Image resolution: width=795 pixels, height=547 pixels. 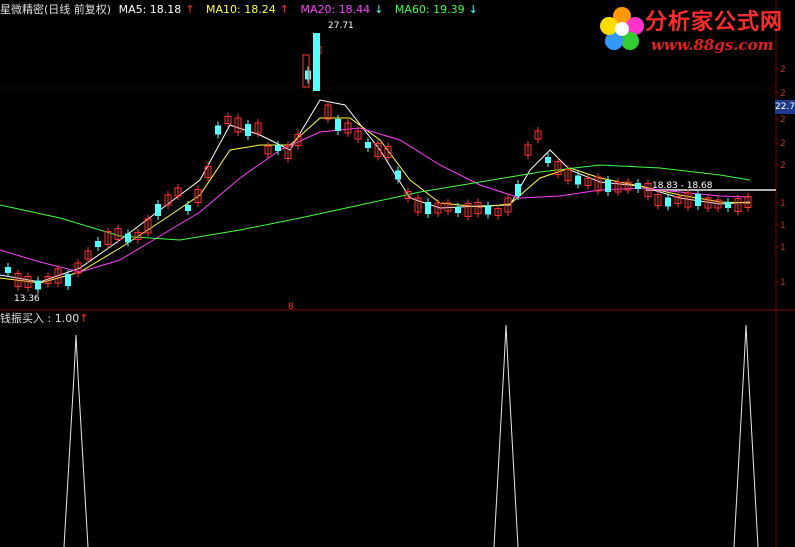 What do you see at coordinates (84, 318) in the screenshot?
I see `indicator-arrow: ↑` at bounding box center [84, 318].